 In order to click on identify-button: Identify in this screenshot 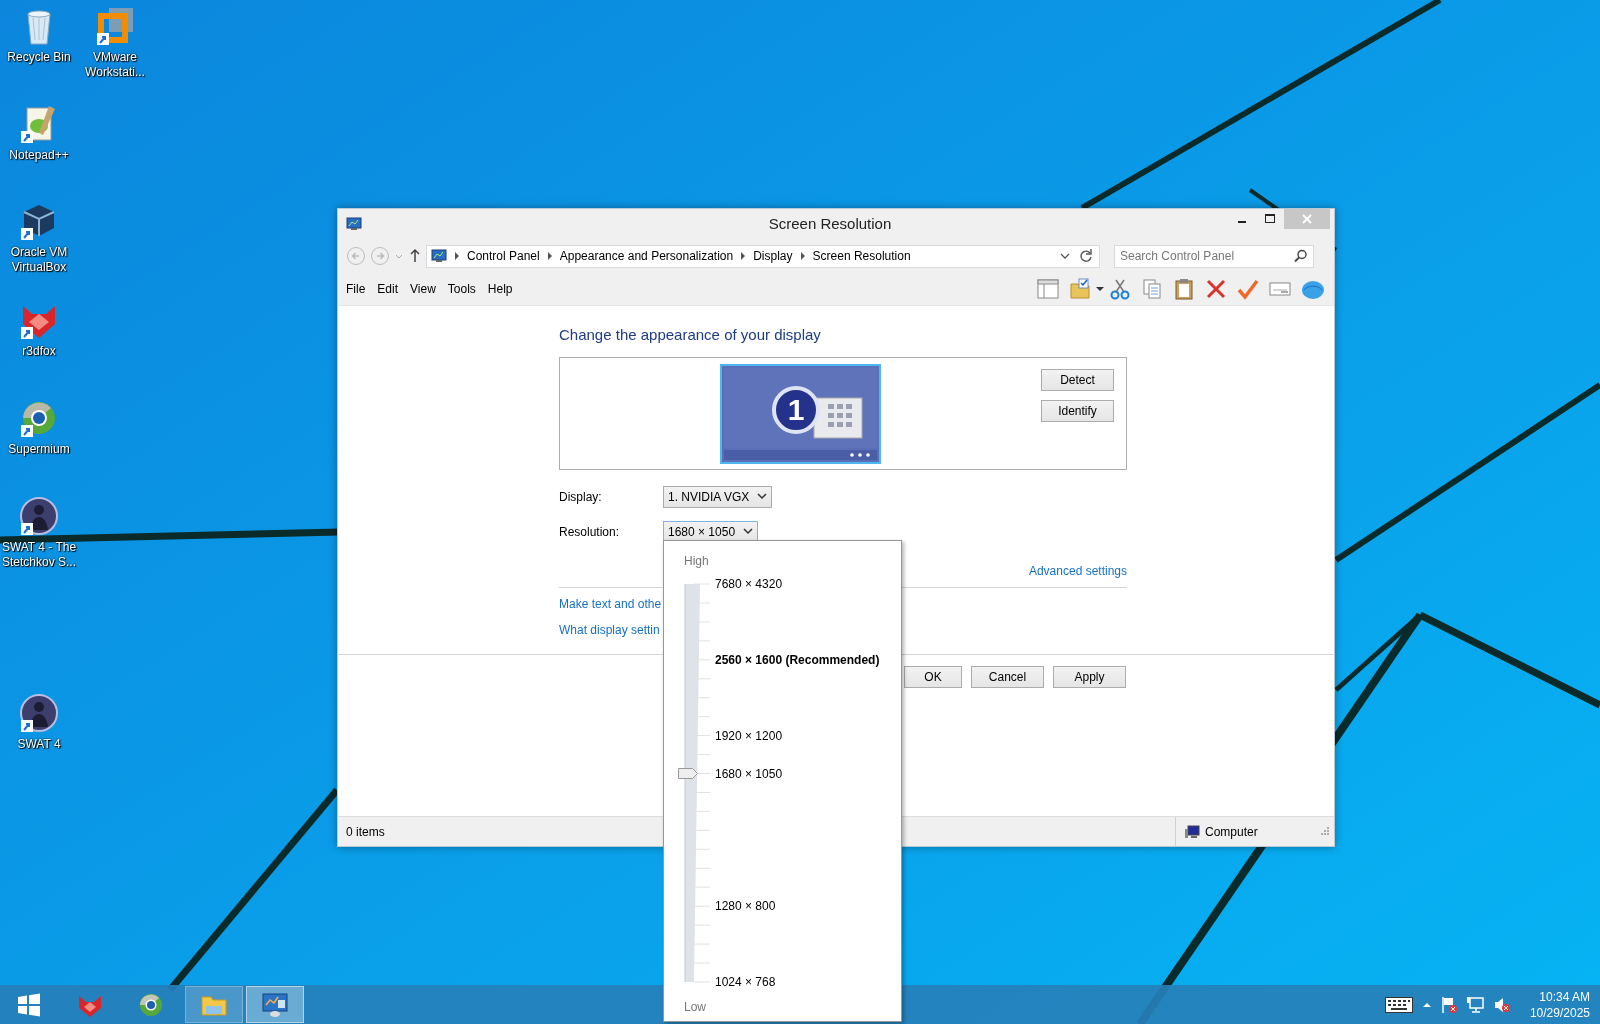, I will do `click(1077, 411)`.